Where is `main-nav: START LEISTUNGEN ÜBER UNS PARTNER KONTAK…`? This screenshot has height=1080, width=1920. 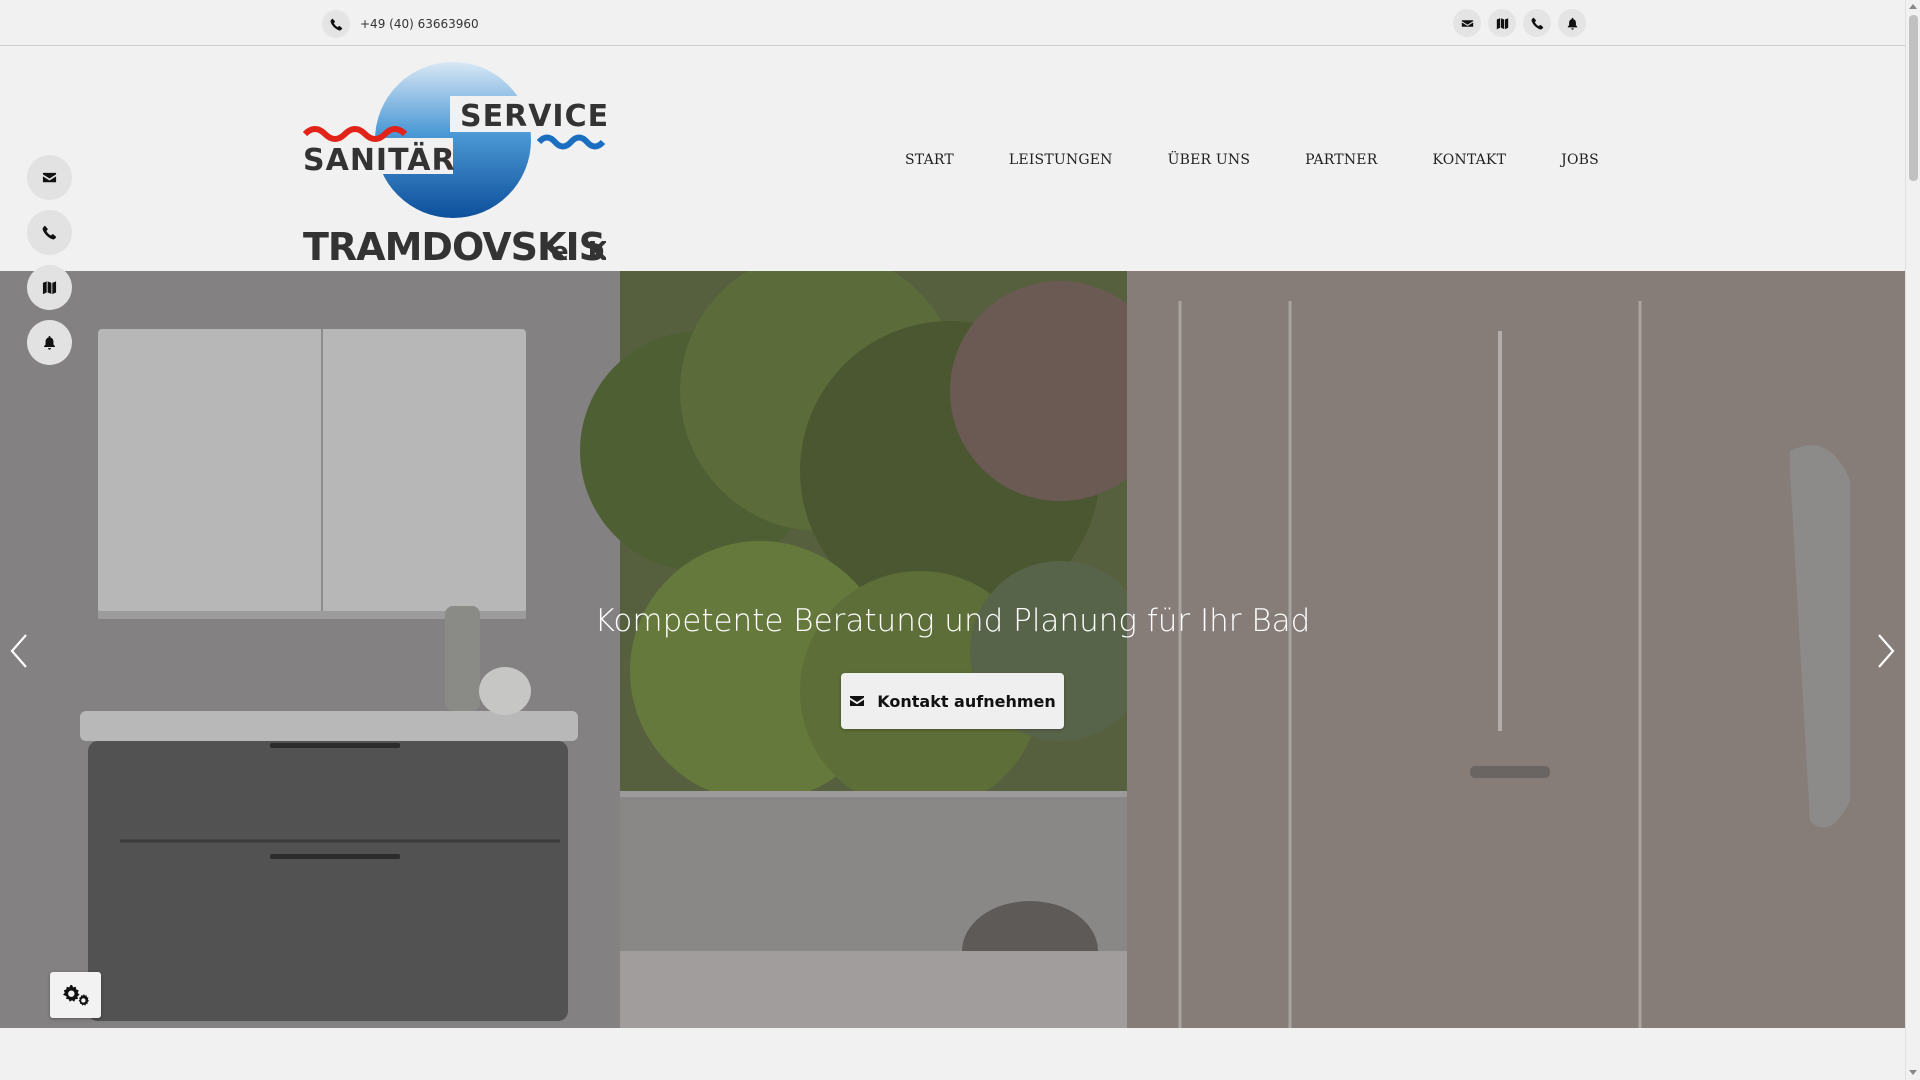
main-nav: START LEISTUNGEN ÜBER UNS PARTNER KONTAK… is located at coordinates (1279, 160).